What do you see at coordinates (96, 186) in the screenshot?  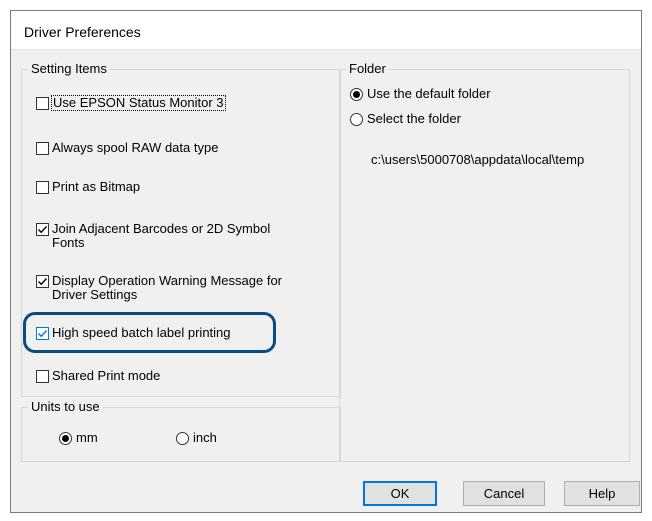 I see `checkbox-label: Print as Bitmap` at bounding box center [96, 186].